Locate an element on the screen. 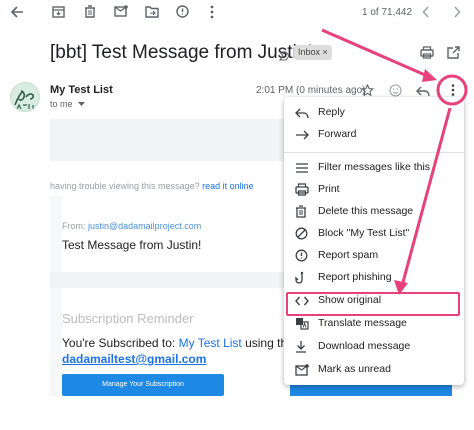 The width and height of the screenshot is (474, 430). recipient-label: to me is located at coordinates (61, 104).